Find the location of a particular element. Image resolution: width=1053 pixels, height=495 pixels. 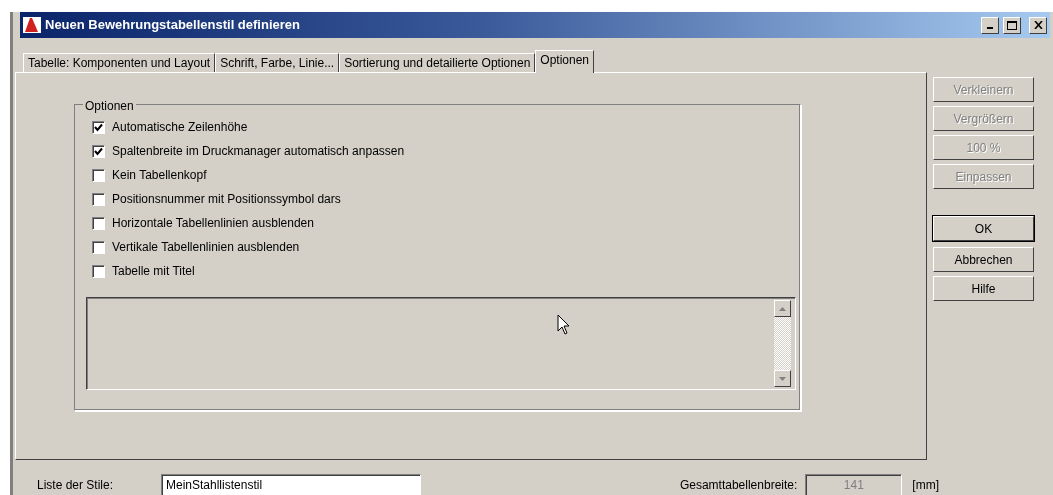

style-name-field: MeinStahllistenstil is located at coordinates (291, 484).